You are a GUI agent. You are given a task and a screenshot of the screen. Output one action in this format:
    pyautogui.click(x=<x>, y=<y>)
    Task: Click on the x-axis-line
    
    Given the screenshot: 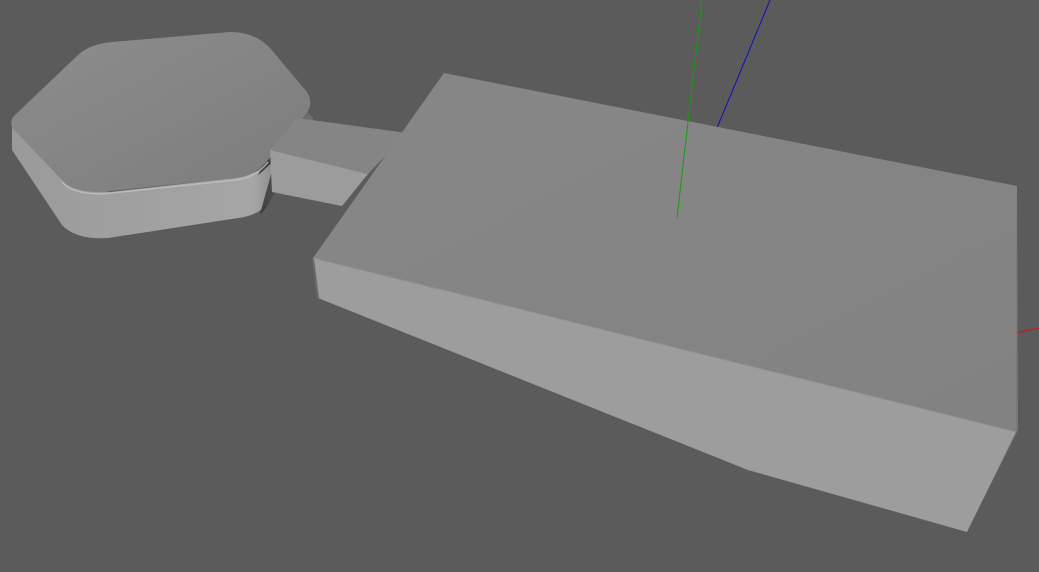 What is the action you would take?
    pyautogui.click(x=1027, y=330)
    